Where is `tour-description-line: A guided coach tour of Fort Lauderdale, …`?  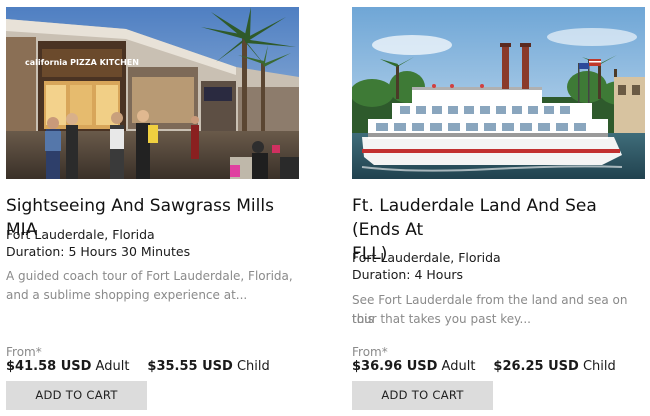 tour-description-line: A guided coach tour of Fort Lauderdale, … is located at coordinates (149, 276).